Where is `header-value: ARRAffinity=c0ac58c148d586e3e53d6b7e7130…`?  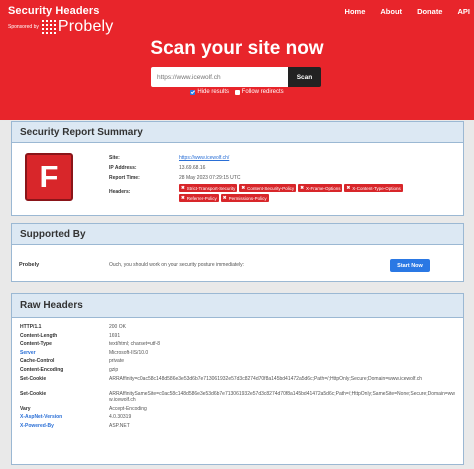 header-value: ARRAffinity=c0ac58c148d586e3e53d6b7e7130… is located at coordinates (266, 378).